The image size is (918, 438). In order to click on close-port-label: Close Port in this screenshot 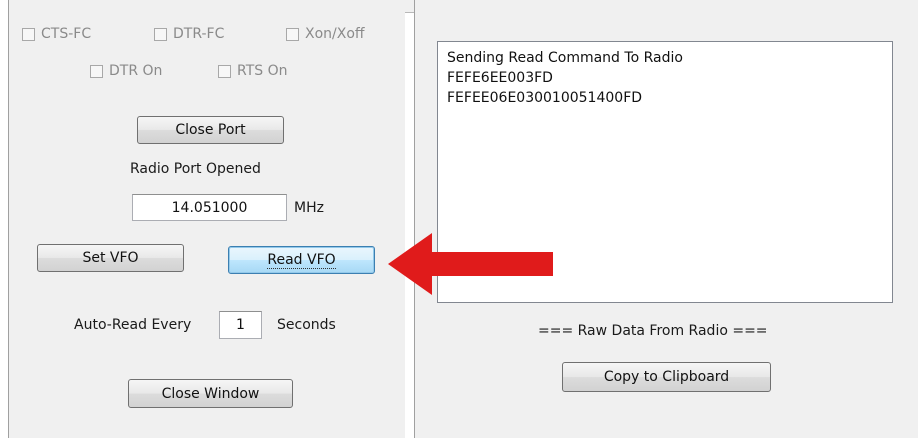, I will do `click(210, 130)`.